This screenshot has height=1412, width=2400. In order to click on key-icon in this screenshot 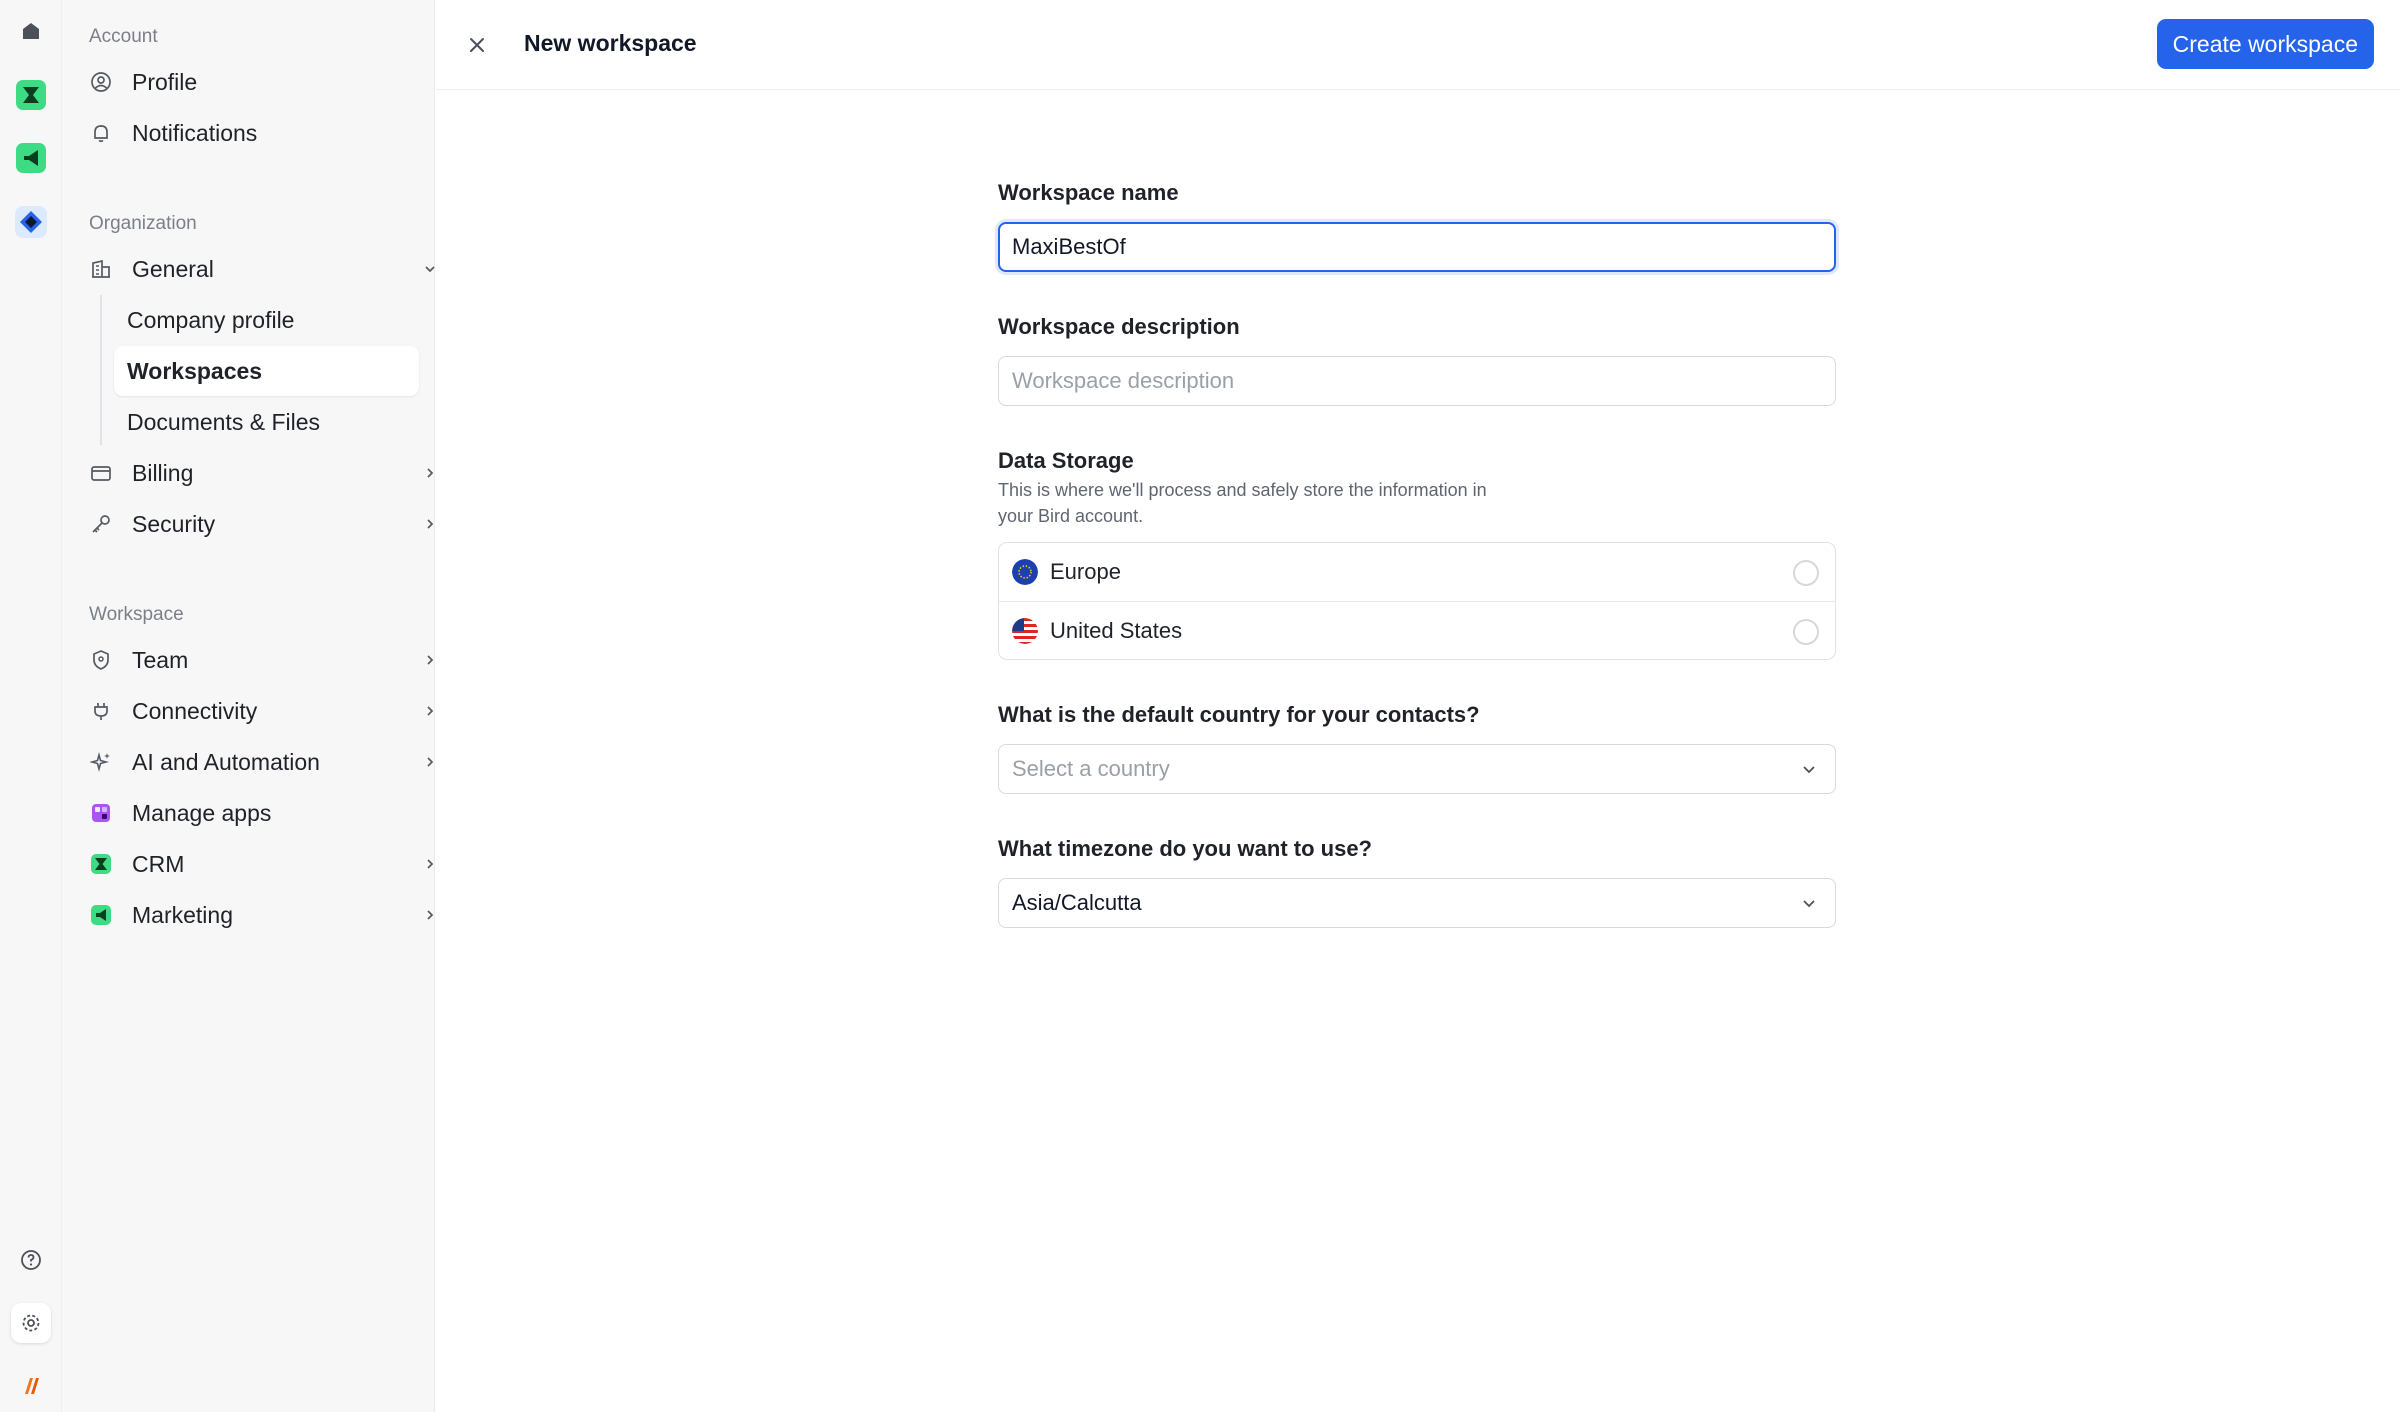, I will do `click(101, 524)`.